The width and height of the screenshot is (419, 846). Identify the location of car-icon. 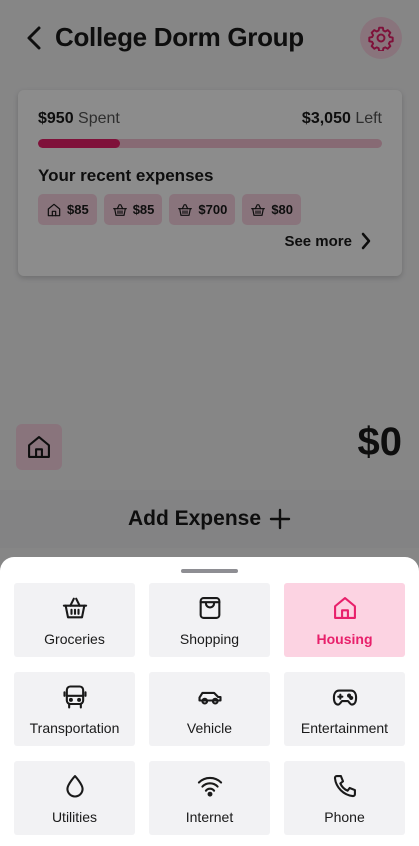
(209, 697).